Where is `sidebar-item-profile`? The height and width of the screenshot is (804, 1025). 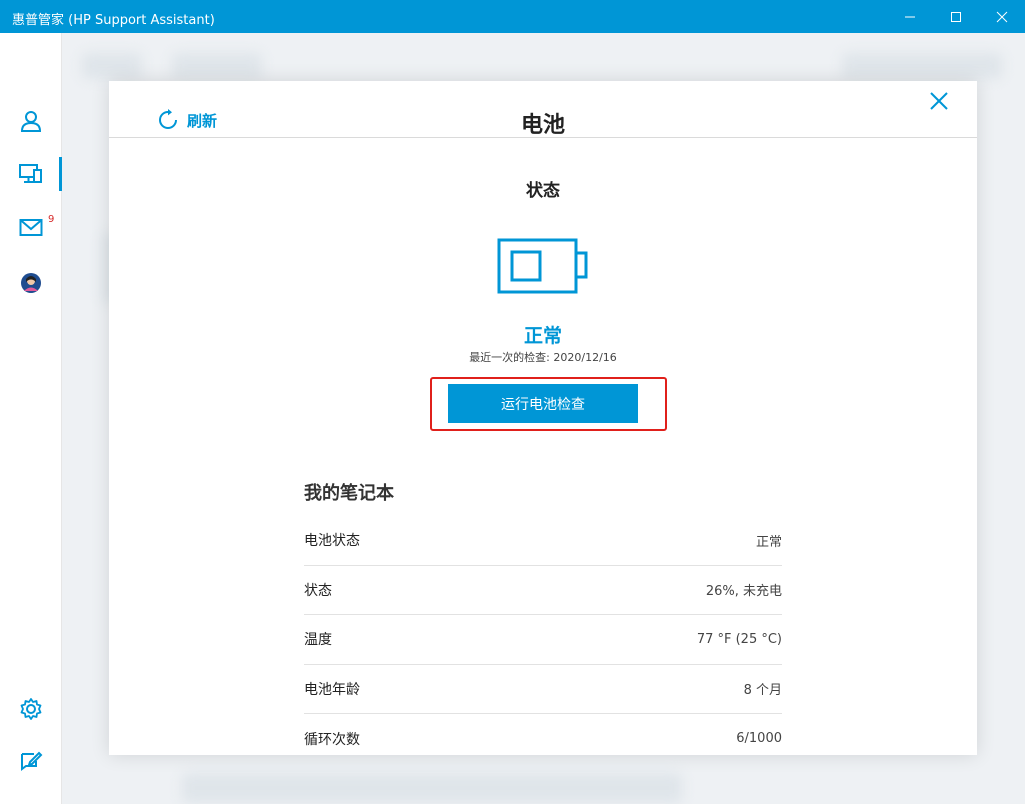 sidebar-item-profile is located at coordinates (31, 283).